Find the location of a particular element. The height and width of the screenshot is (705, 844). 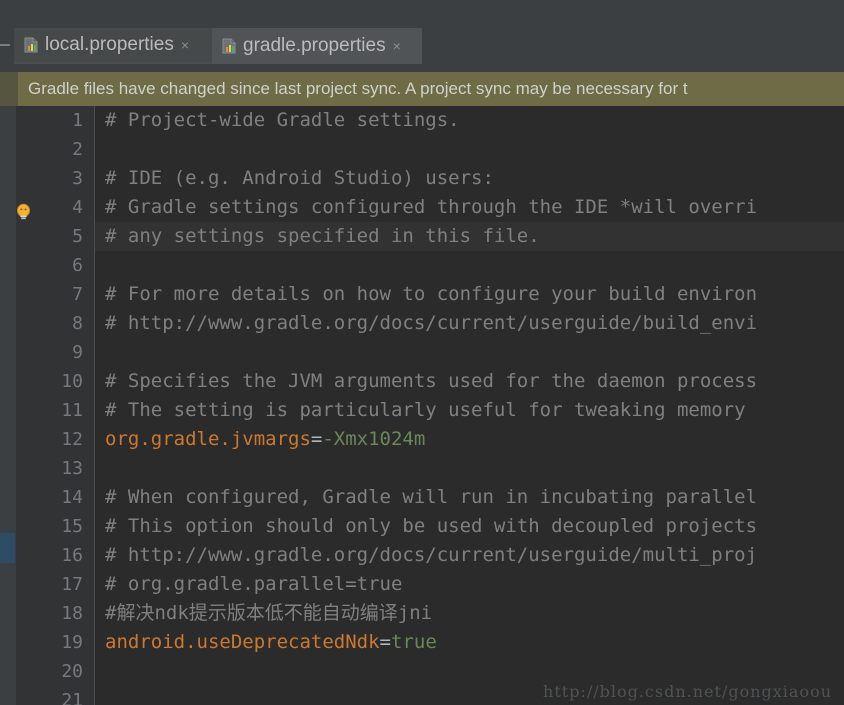

code-token-cm: # any settings specified in this file. is located at coordinates (322, 236).